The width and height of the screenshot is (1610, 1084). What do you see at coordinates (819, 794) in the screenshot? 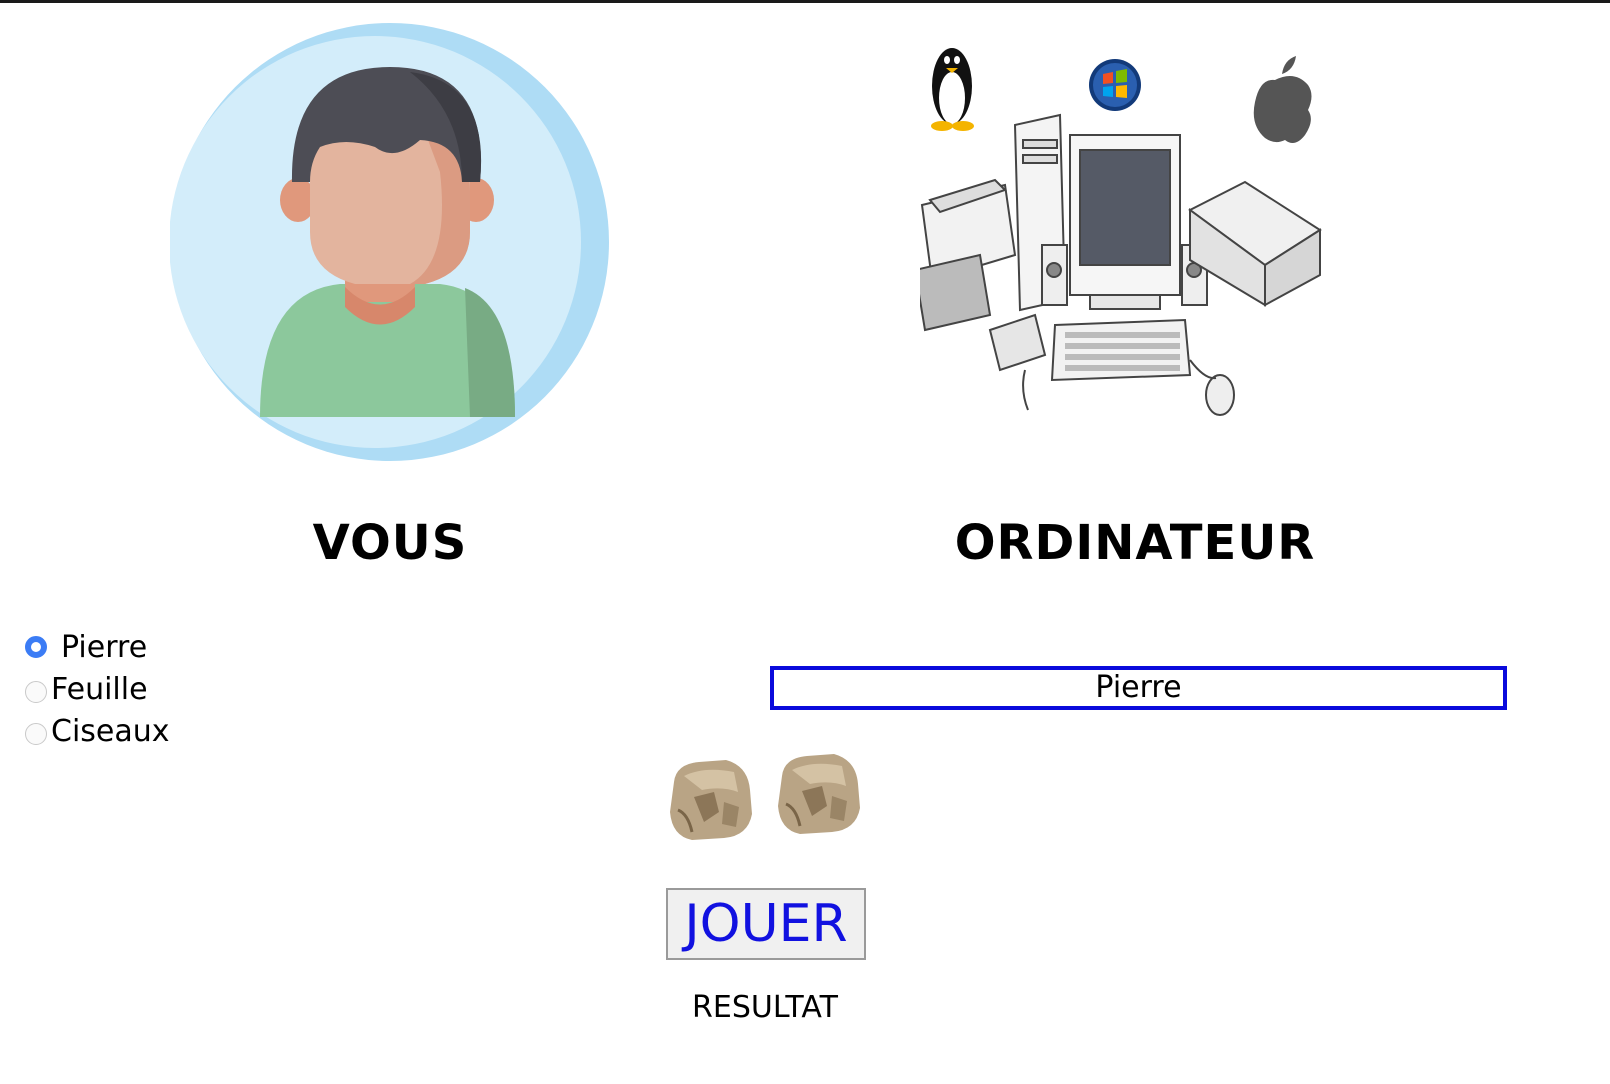
I see `computer-rock-icon` at bounding box center [819, 794].